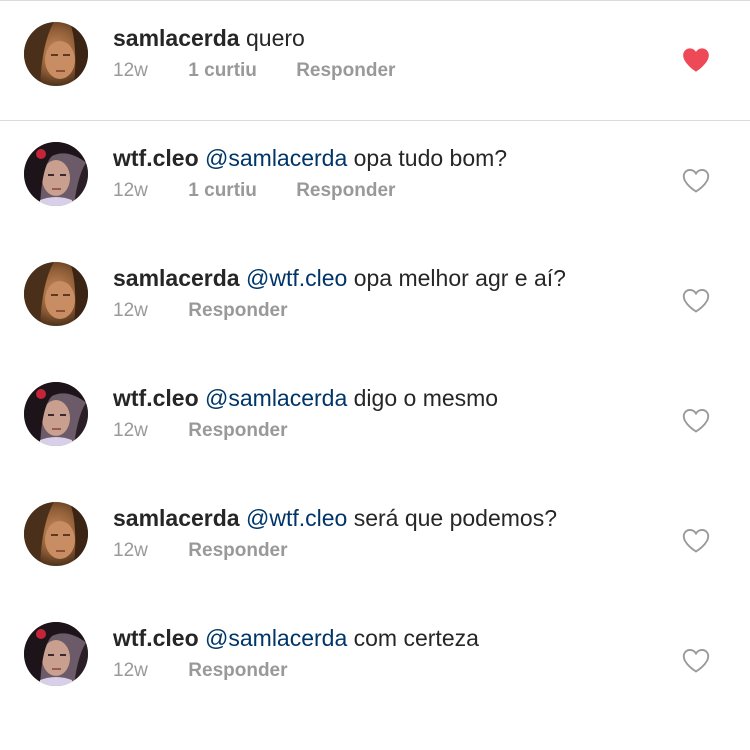 The image size is (750, 750). I want to click on comment-message: opa melhor agr e aí?, so click(459, 278).